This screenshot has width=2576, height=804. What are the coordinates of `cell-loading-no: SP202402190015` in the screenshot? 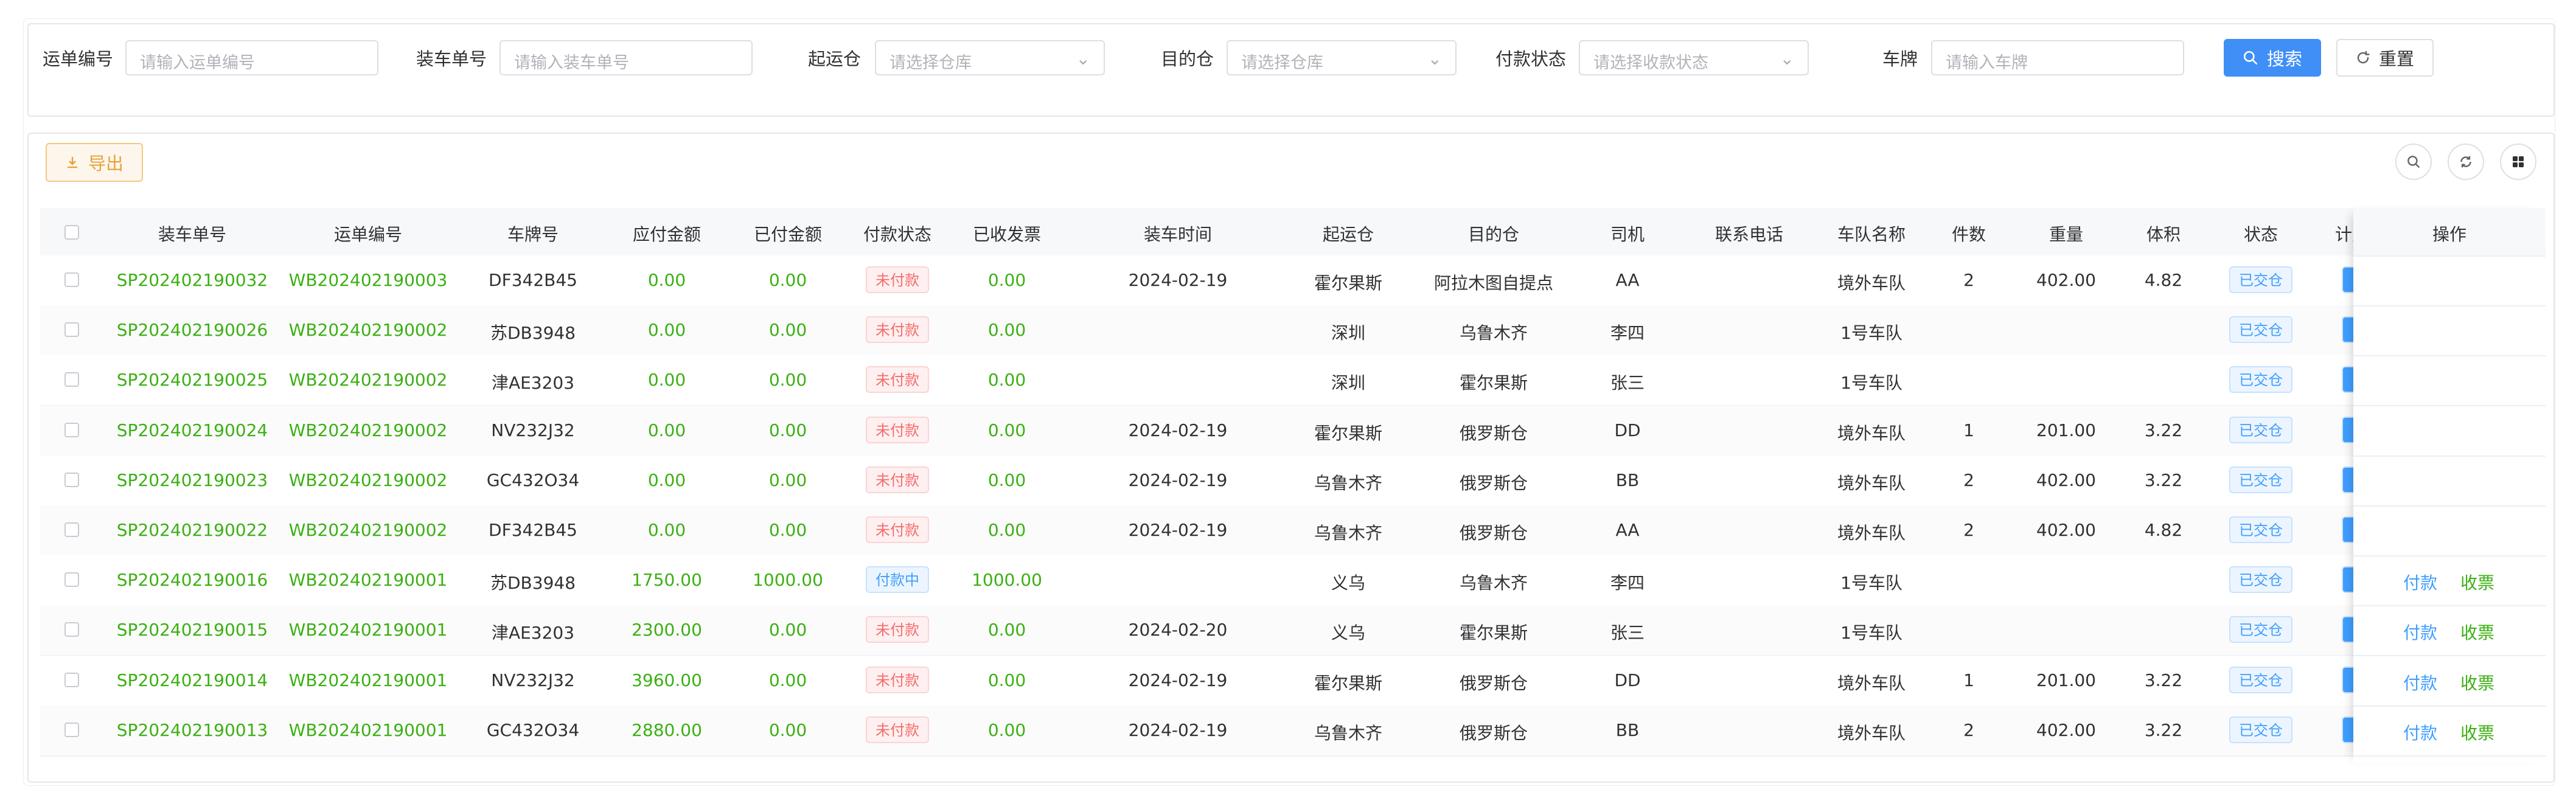 It's located at (192, 630).